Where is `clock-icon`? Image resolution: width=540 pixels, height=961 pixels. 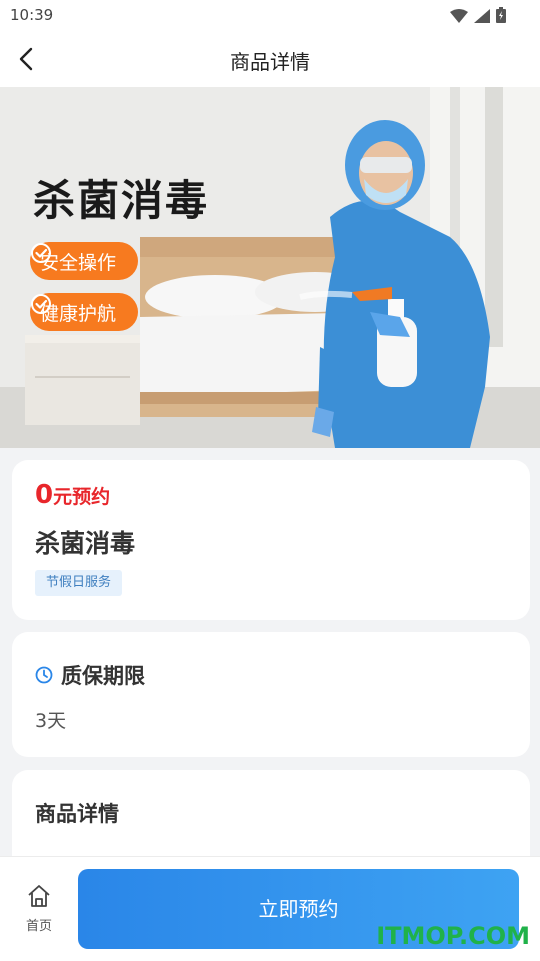
clock-icon is located at coordinates (44, 675).